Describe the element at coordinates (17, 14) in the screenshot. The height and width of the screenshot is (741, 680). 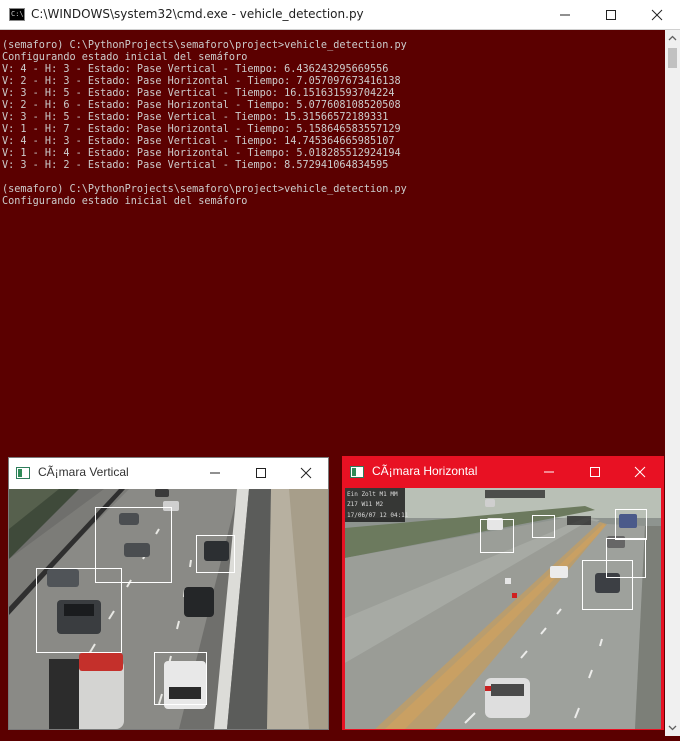
I see `cmd-icon: C:\` at that location.